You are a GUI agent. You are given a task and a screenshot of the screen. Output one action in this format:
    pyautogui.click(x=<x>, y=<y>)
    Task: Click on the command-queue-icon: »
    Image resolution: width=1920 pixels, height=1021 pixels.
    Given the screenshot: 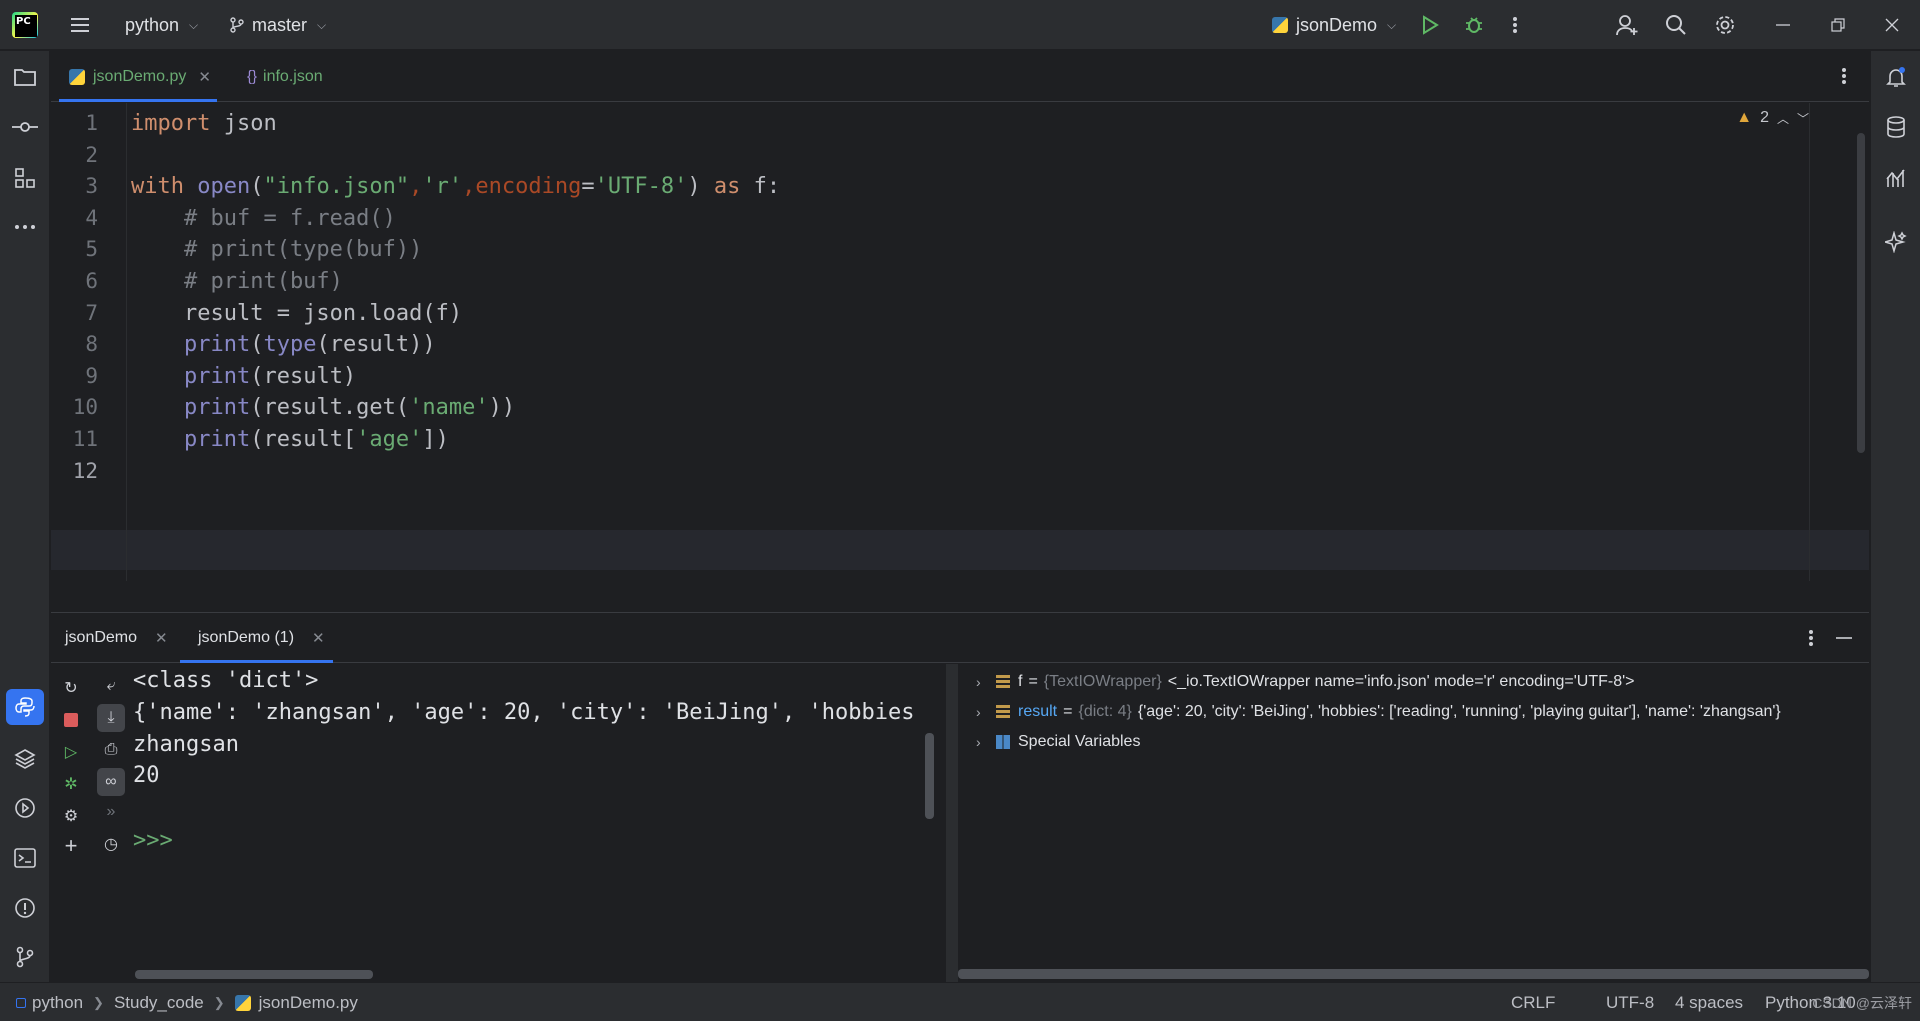 What is the action you would take?
    pyautogui.click(x=111, y=812)
    